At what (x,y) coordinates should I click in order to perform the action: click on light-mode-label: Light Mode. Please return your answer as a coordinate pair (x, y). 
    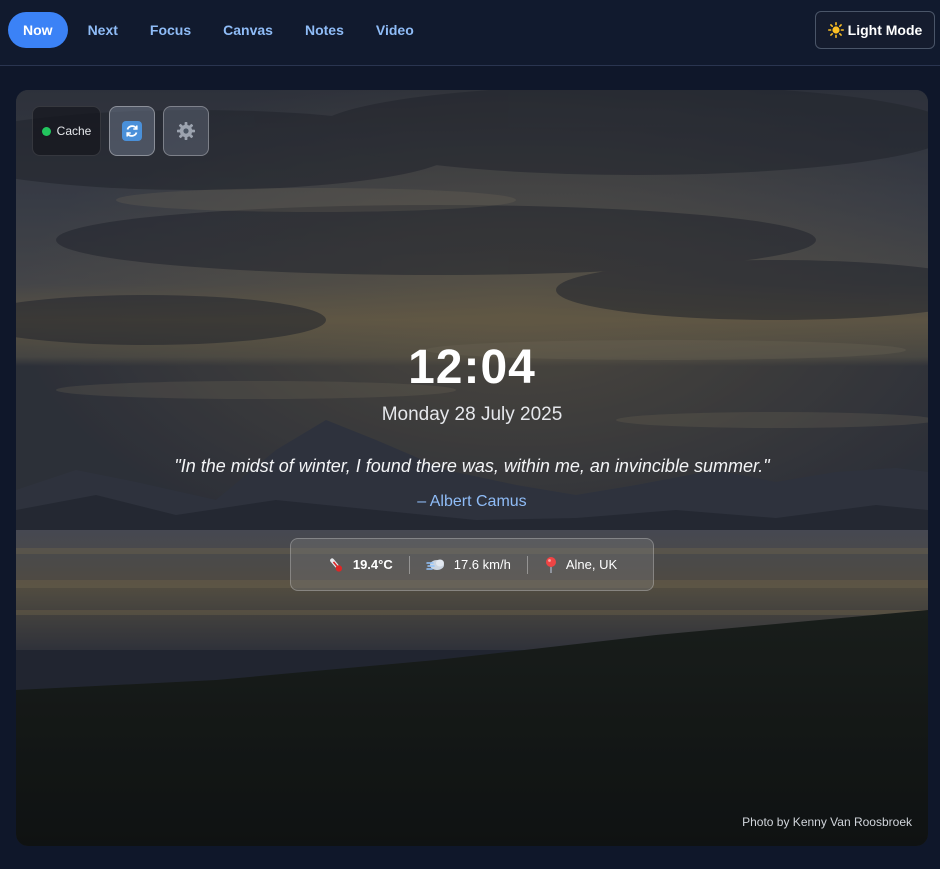
    Looking at the image, I should click on (885, 30).